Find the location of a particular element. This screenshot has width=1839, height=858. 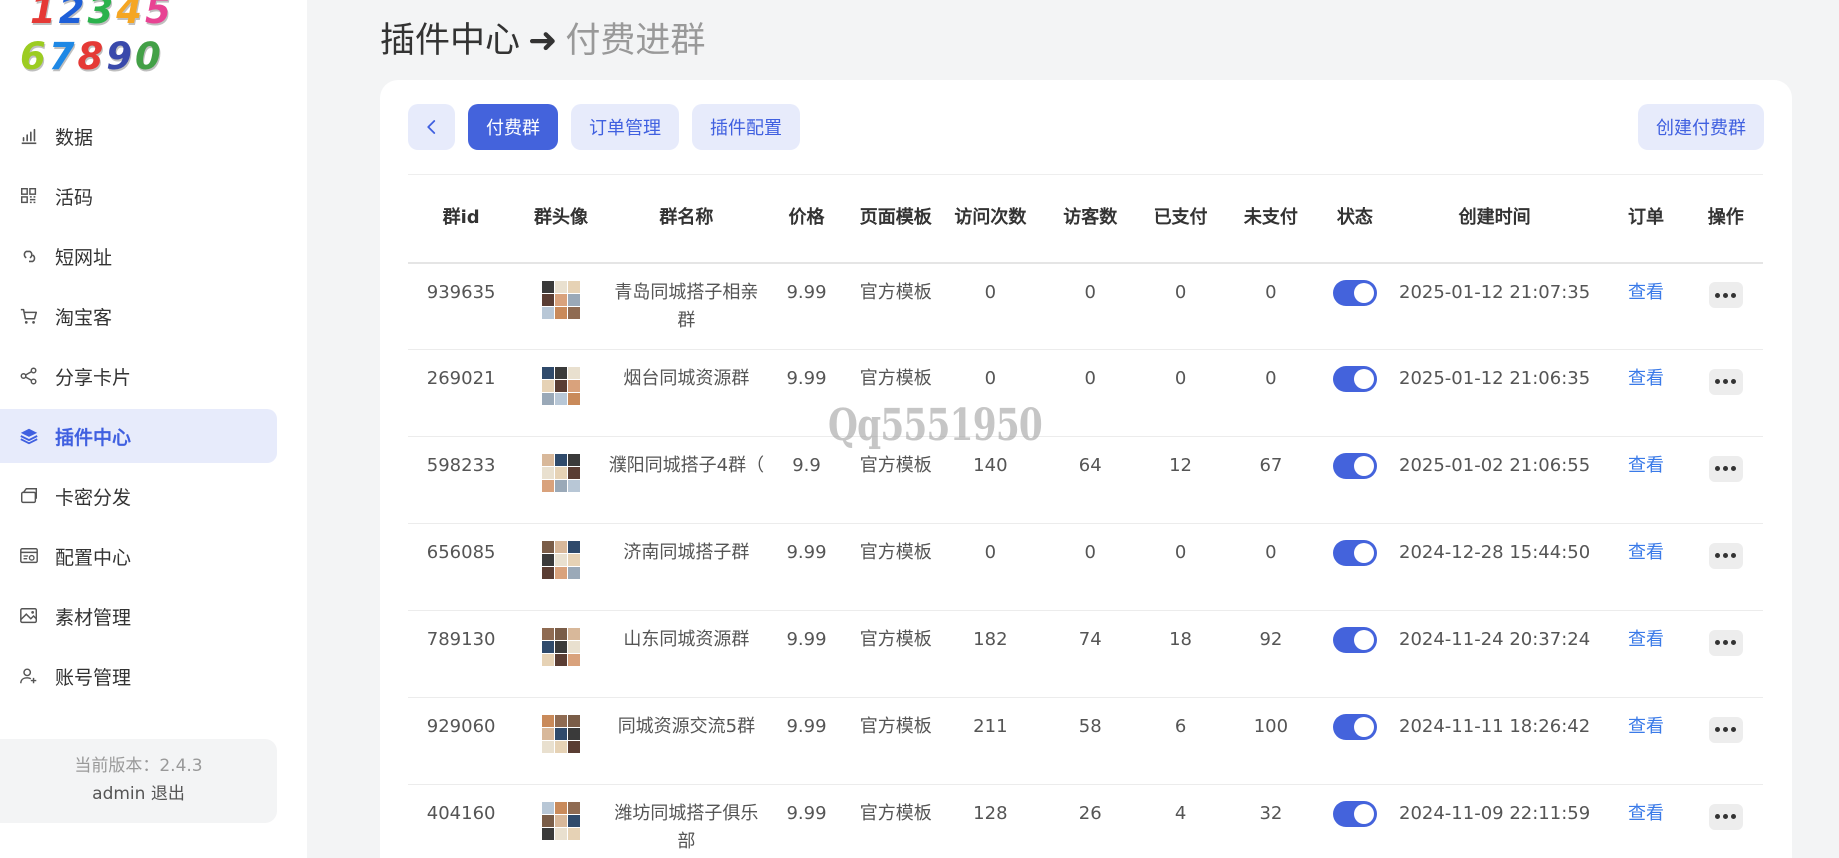

back-button is located at coordinates (431, 127).